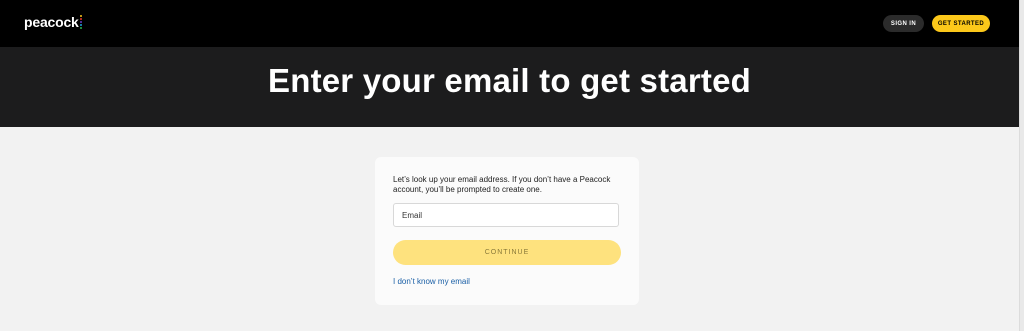  What do you see at coordinates (80, 22) in the screenshot?
I see `logo-dots-icon` at bounding box center [80, 22].